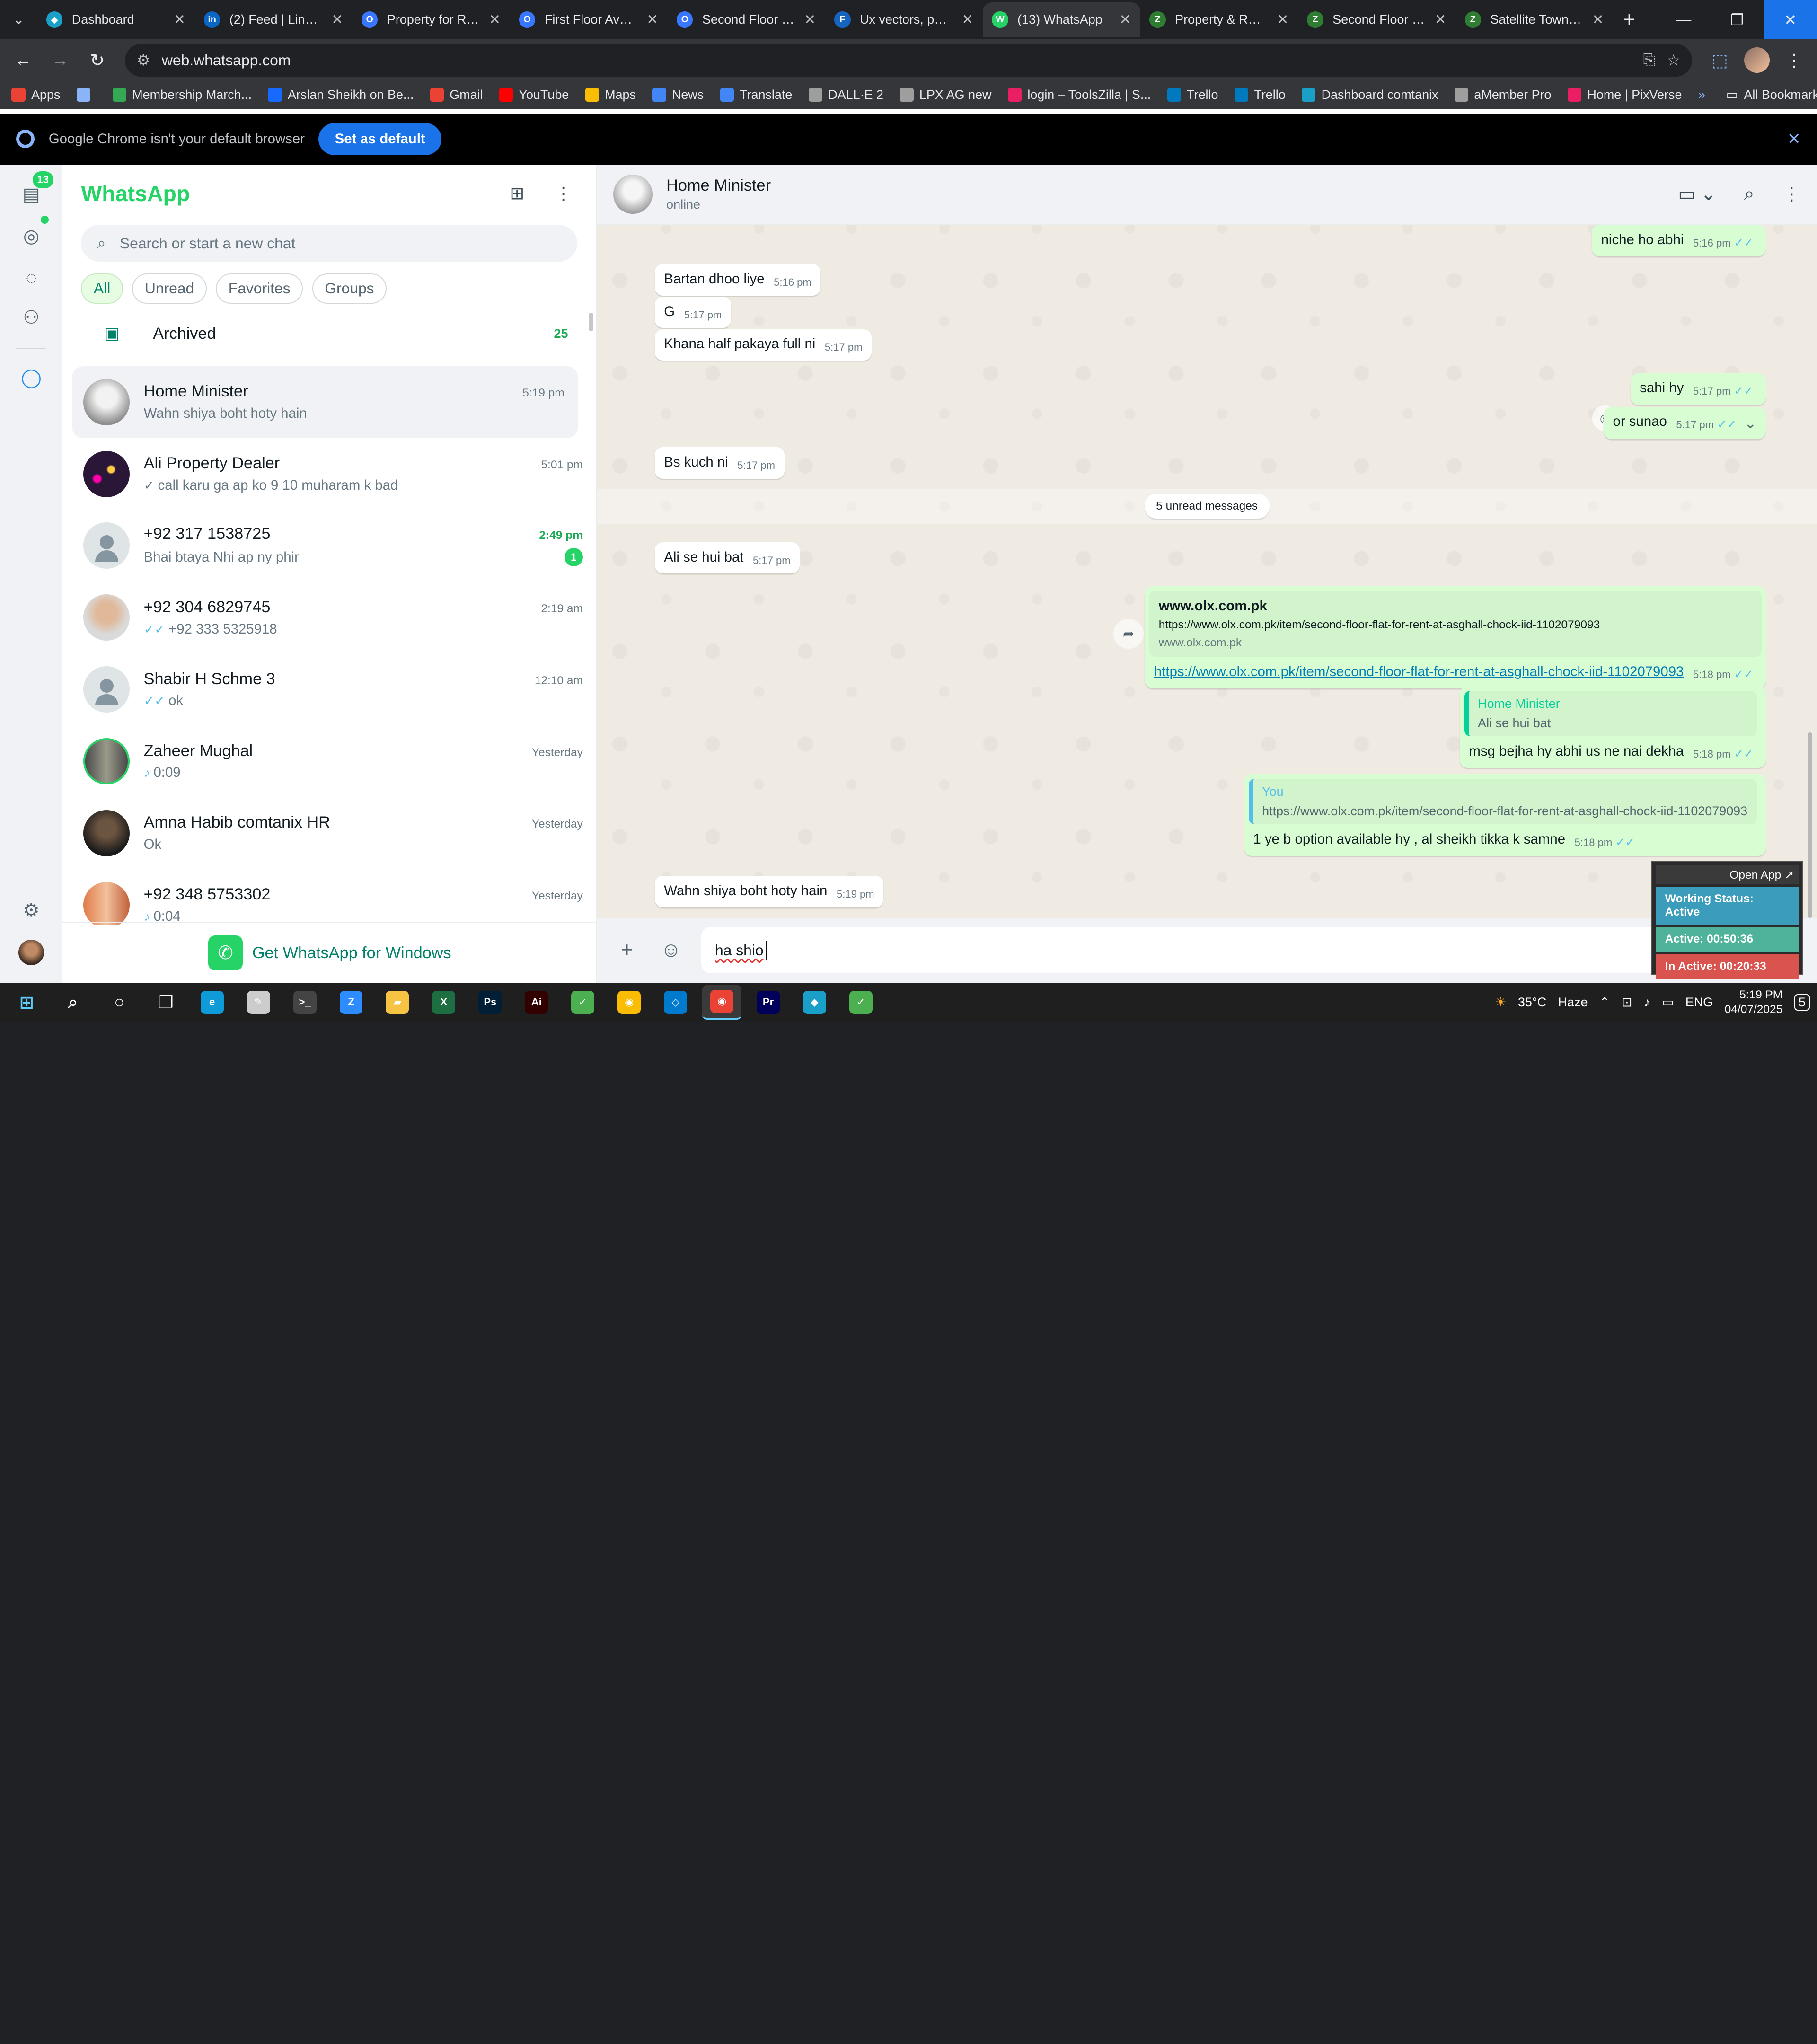 This screenshot has height=2044, width=1817. Describe the element at coordinates (490, 1002) in the screenshot. I see `taskbar-photoshop-icon: Ps` at that location.